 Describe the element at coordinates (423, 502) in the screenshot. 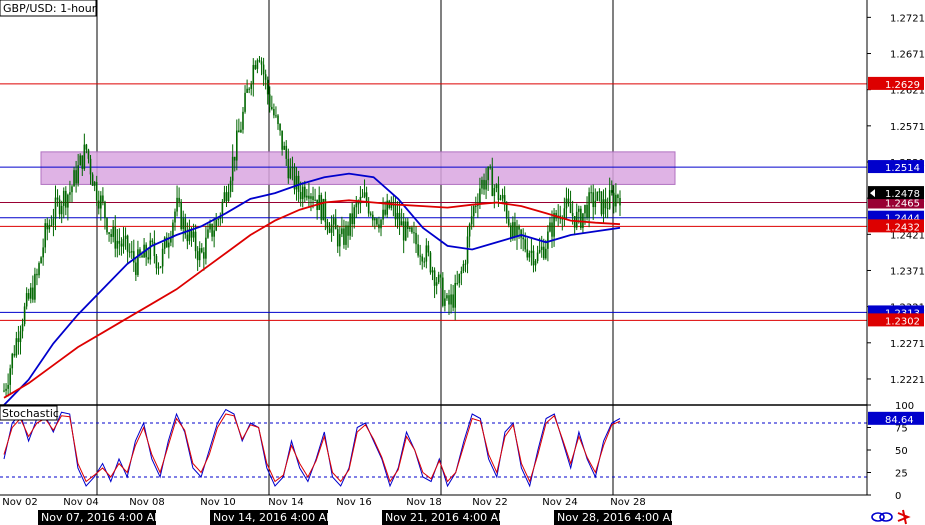

I see `x-tick-label: Nov 18` at that location.